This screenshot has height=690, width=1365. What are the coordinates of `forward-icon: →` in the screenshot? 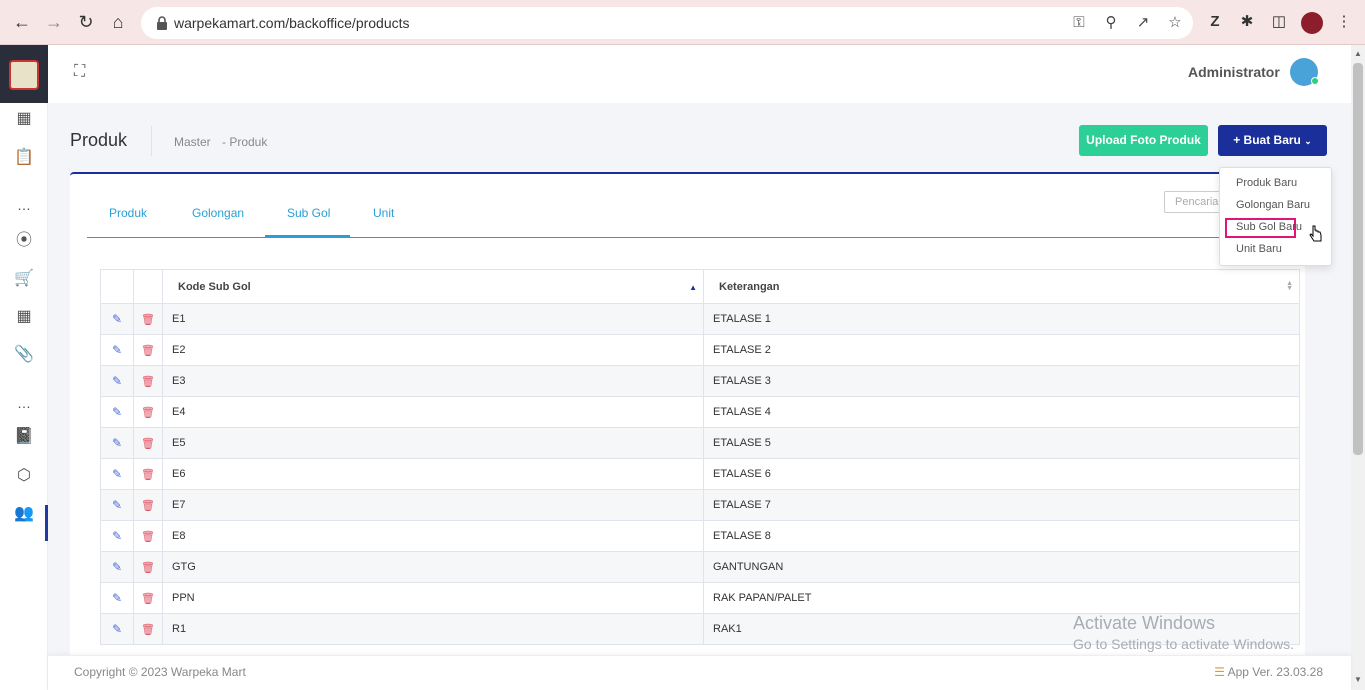 It's located at (54, 22).